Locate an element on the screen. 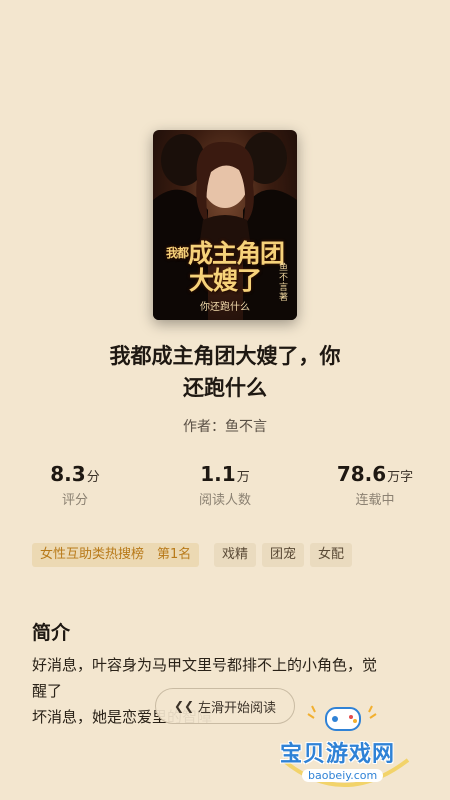 This screenshot has width=450, height=800. stats-row: 8.3分 评分 1.1万 阅读人数 78.6万字 连载中 is located at coordinates (225, 487).